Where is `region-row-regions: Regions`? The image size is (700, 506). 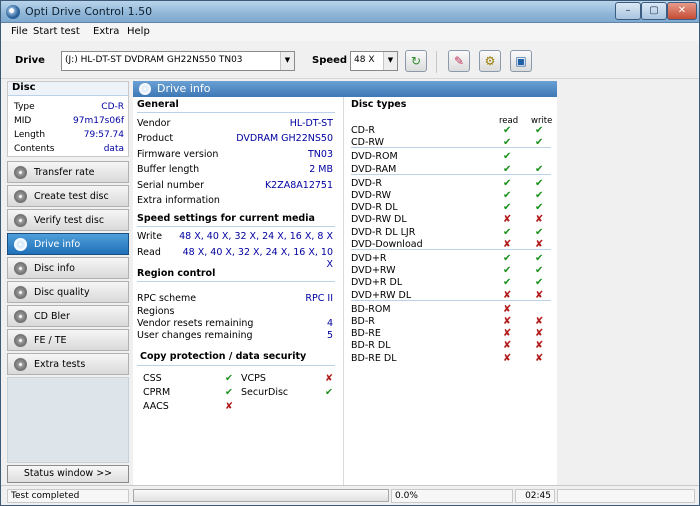
region-row-regions: Regions is located at coordinates (156, 311).